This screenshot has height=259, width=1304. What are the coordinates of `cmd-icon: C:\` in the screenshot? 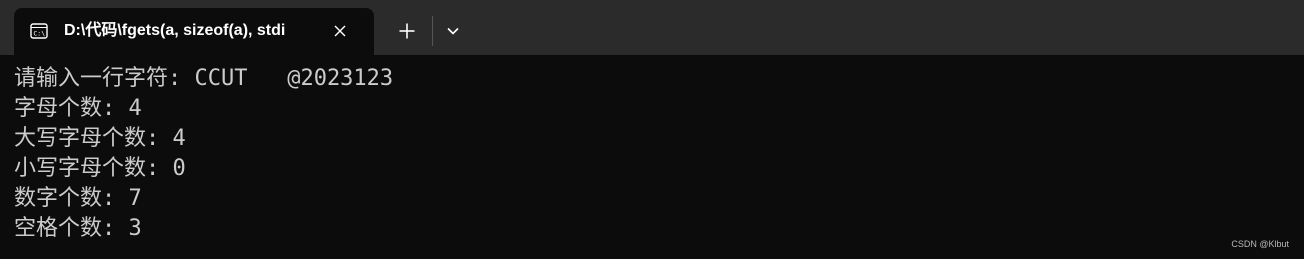 It's located at (39, 31).